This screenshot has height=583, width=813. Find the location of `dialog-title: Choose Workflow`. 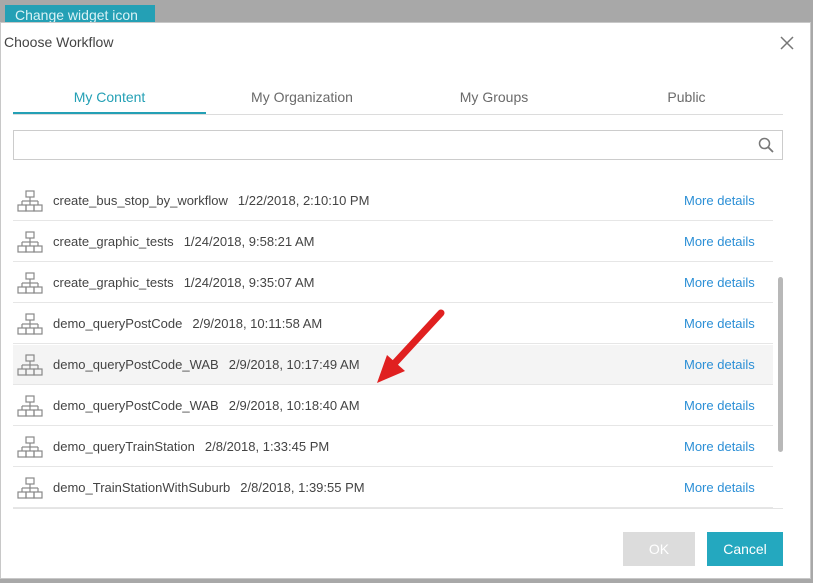

dialog-title: Choose Workflow is located at coordinates (59, 42).